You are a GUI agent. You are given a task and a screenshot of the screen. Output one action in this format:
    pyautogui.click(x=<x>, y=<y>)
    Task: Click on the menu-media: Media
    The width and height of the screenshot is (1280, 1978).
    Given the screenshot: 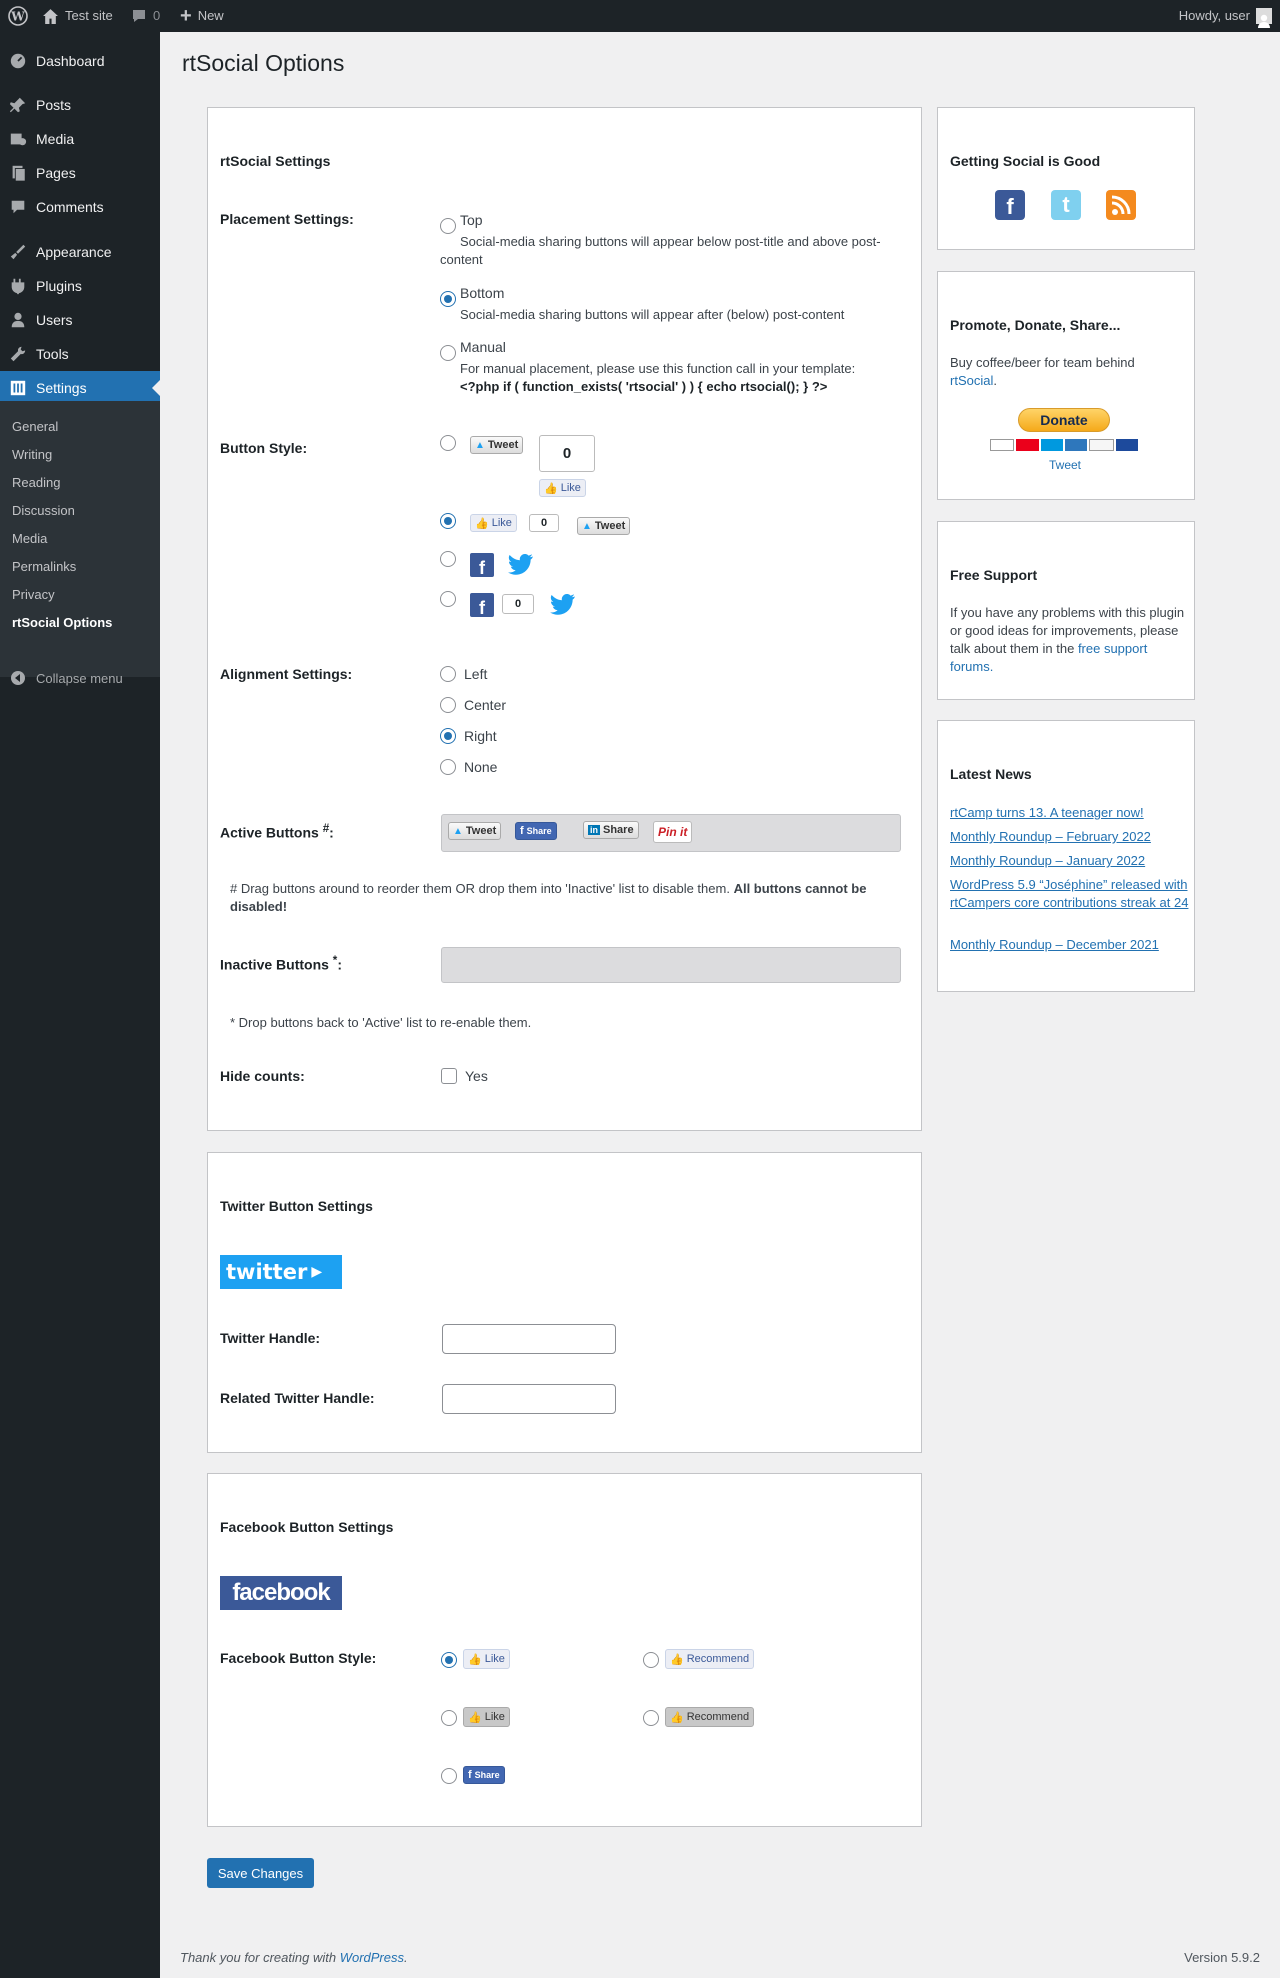 What is the action you would take?
    pyautogui.click(x=80, y=139)
    